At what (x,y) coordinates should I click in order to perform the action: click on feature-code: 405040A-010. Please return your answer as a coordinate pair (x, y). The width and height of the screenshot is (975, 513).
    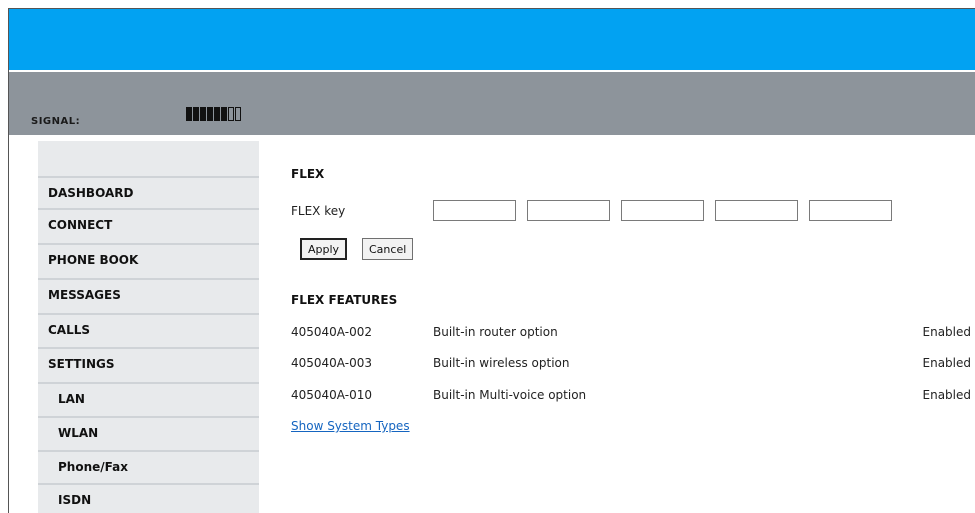
    Looking at the image, I should click on (331, 395).